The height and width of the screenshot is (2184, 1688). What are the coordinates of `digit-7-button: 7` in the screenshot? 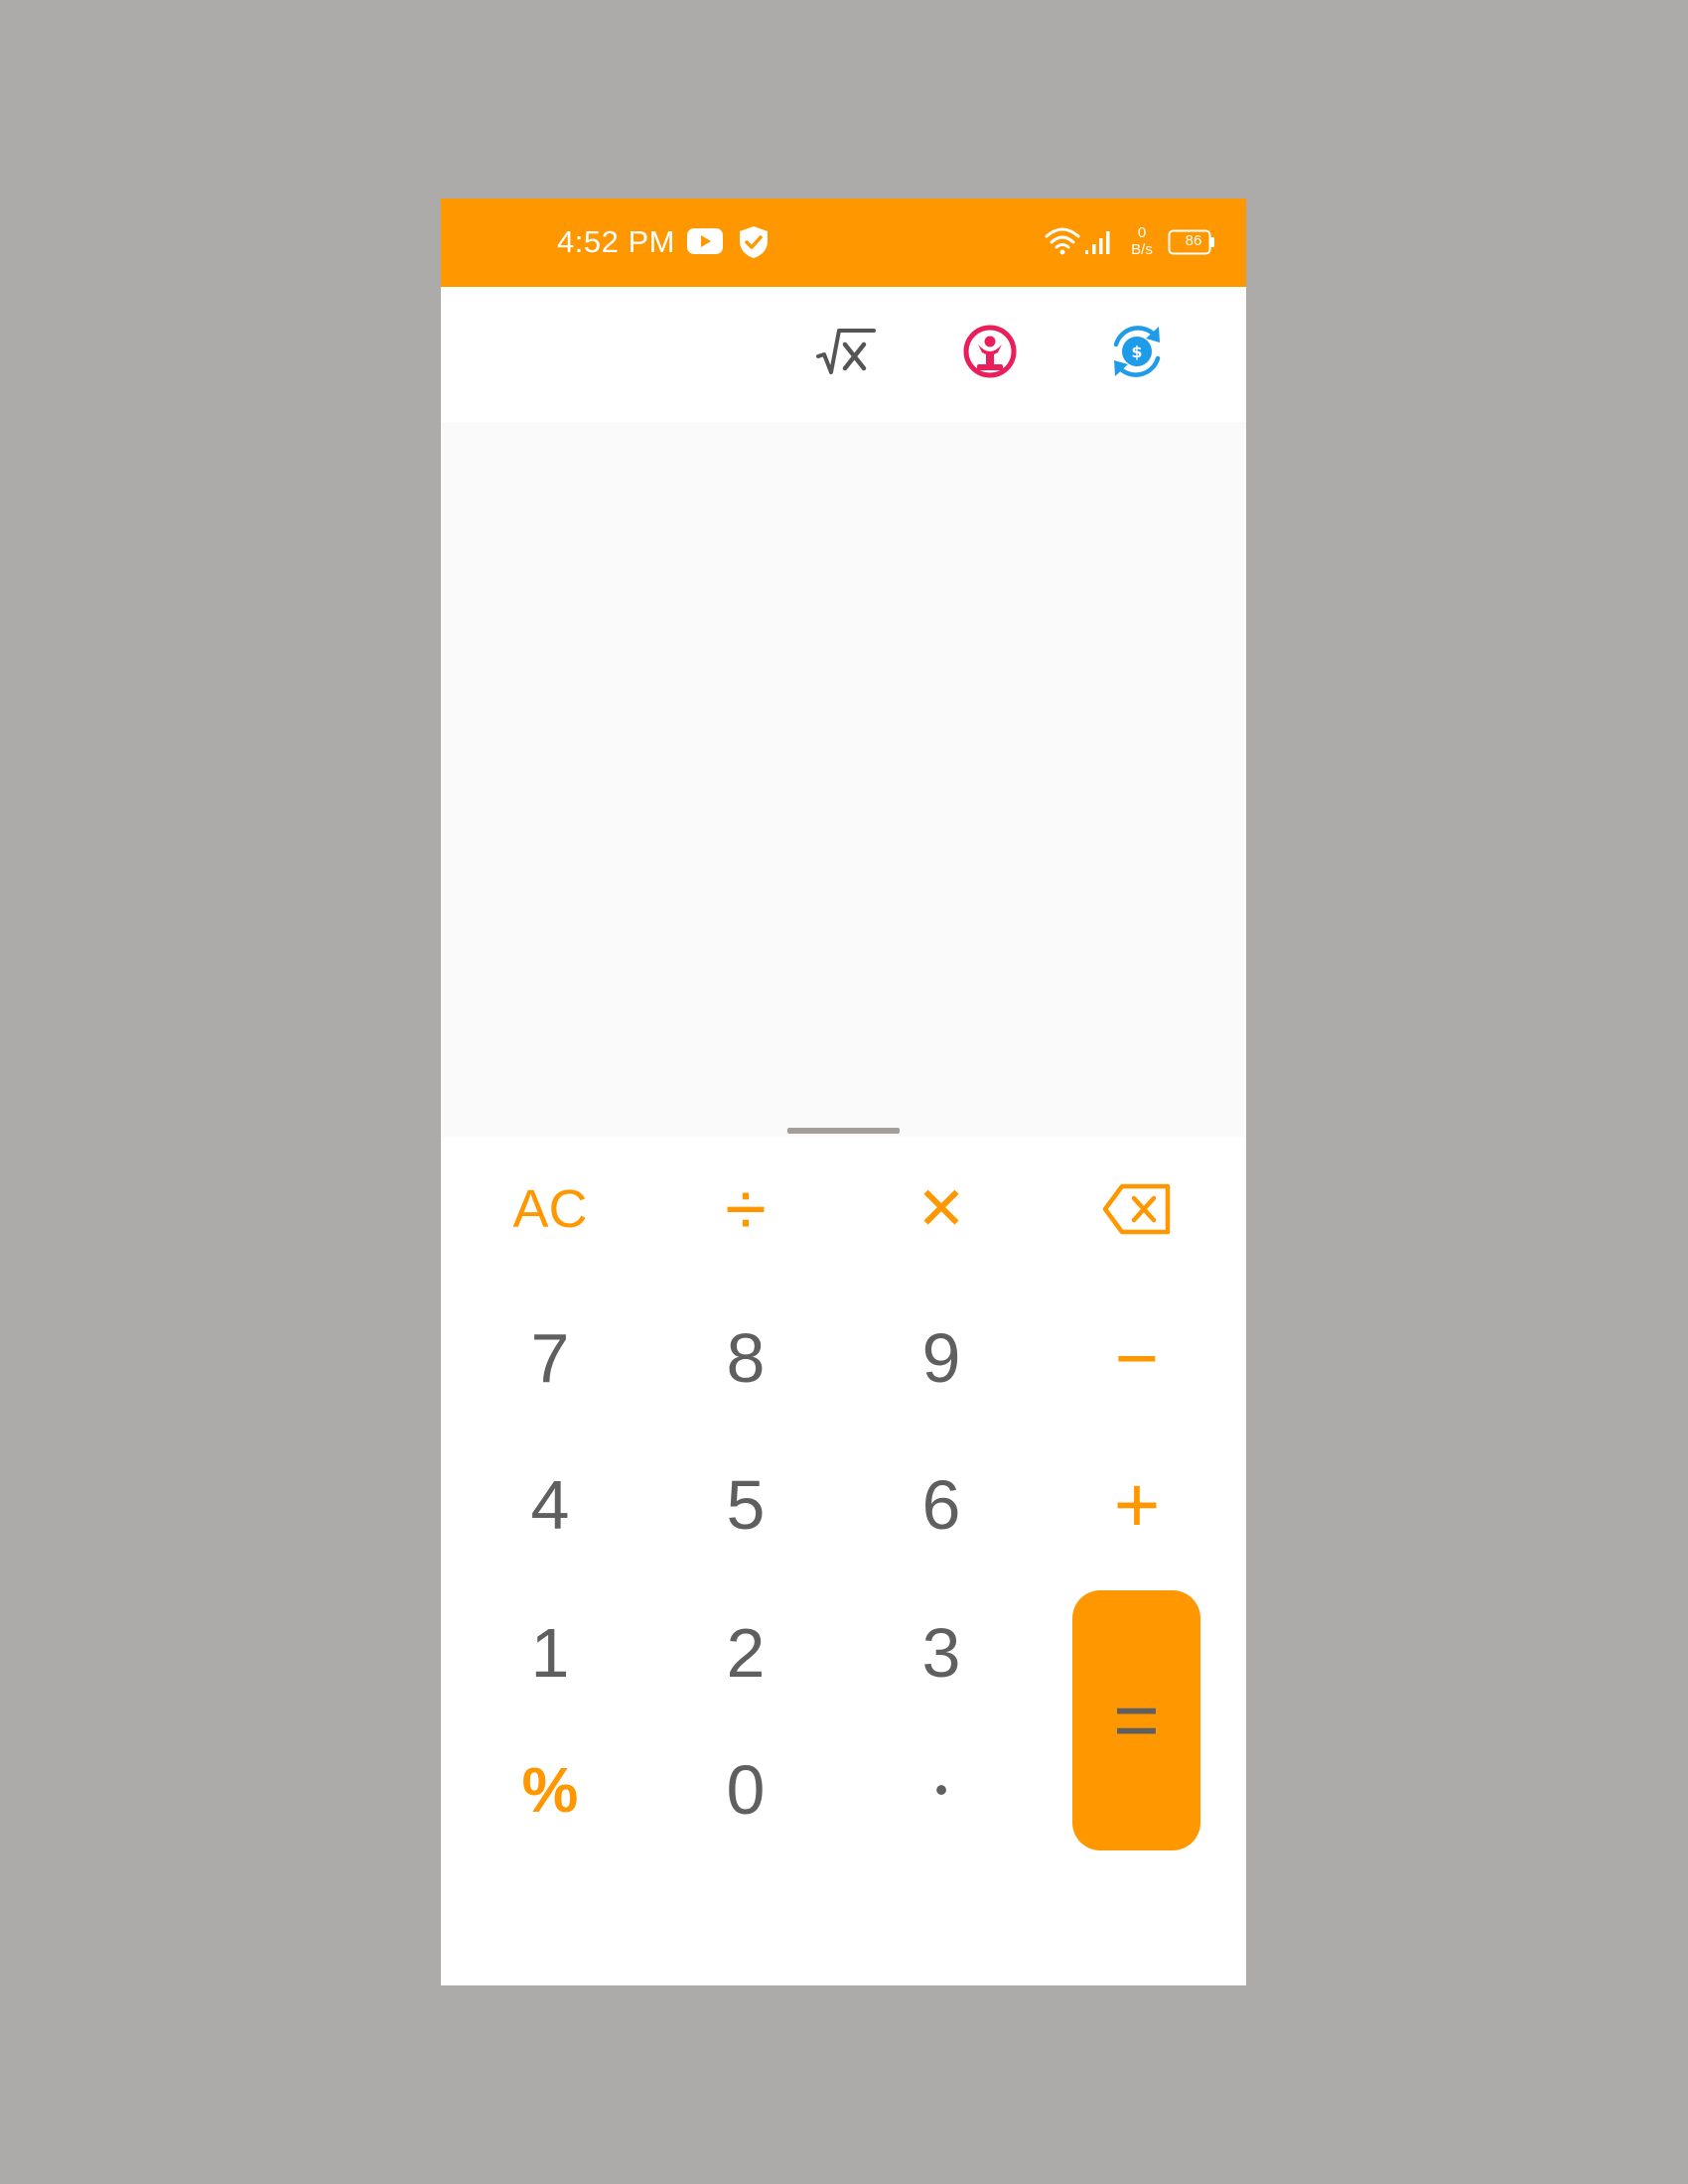 It's located at (550, 1358).